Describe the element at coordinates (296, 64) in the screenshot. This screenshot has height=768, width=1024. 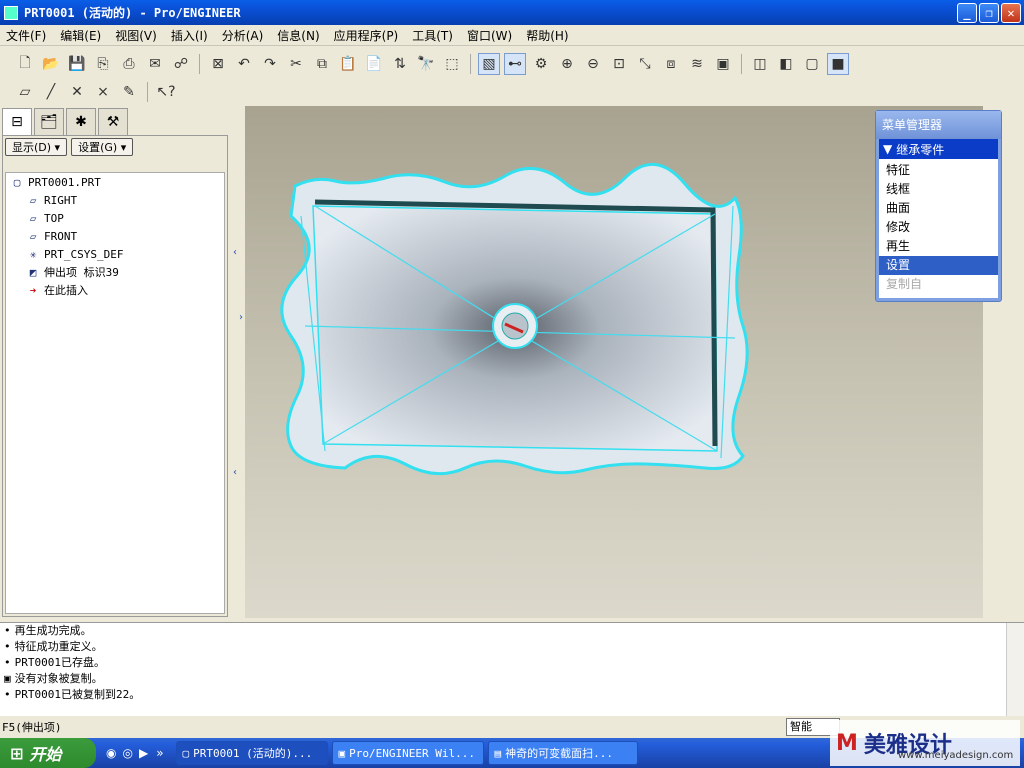
I see `cut-icon: ✂` at that location.